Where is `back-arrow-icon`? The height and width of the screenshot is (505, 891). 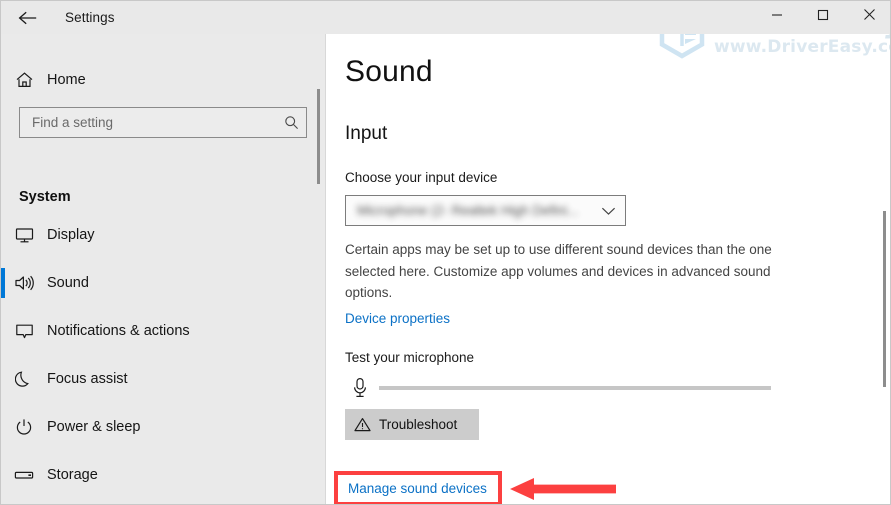
back-arrow-icon is located at coordinates (28, 18).